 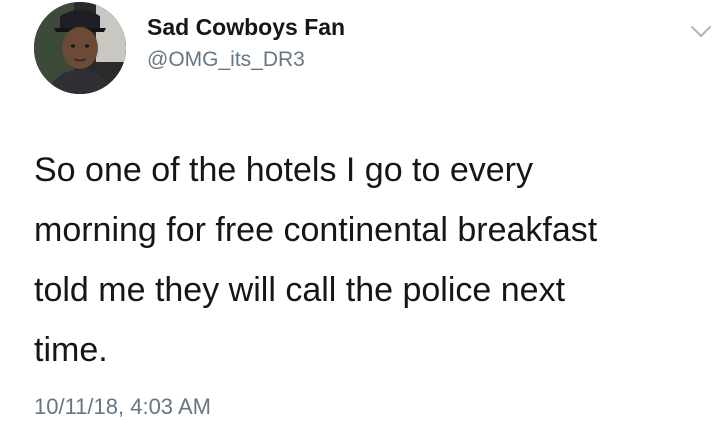 I want to click on chevron-down-icon, so click(x=701, y=31).